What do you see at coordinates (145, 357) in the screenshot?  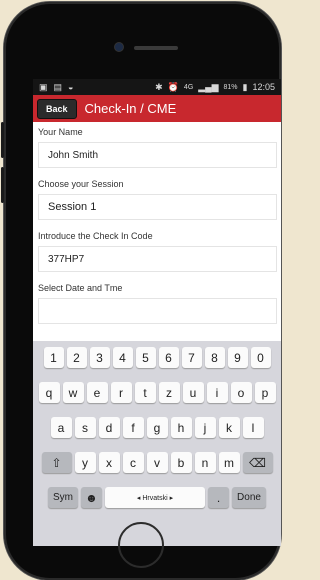 I see `key-5: 5` at bounding box center [145, 357].